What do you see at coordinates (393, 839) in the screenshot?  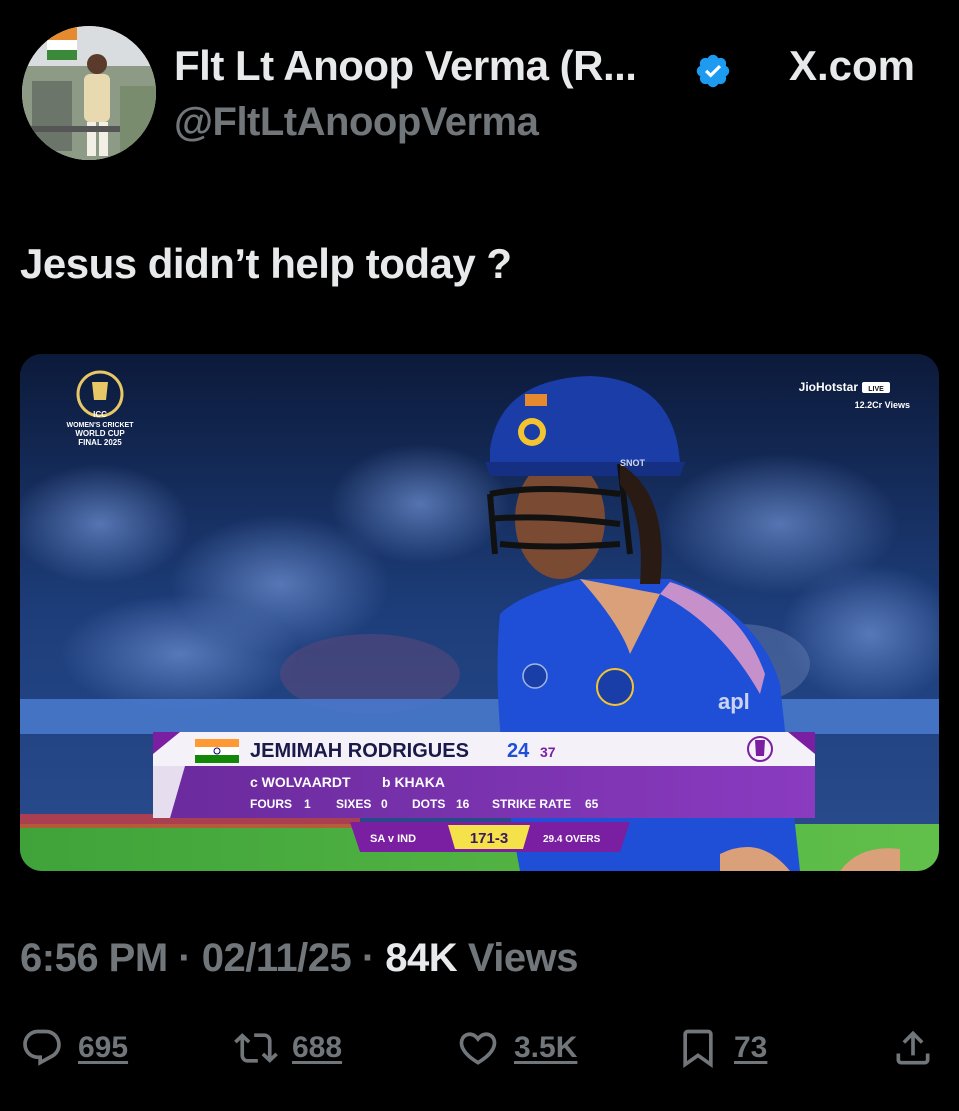 I see `match-teams: SA v IND` at bounding box center [393, 839].